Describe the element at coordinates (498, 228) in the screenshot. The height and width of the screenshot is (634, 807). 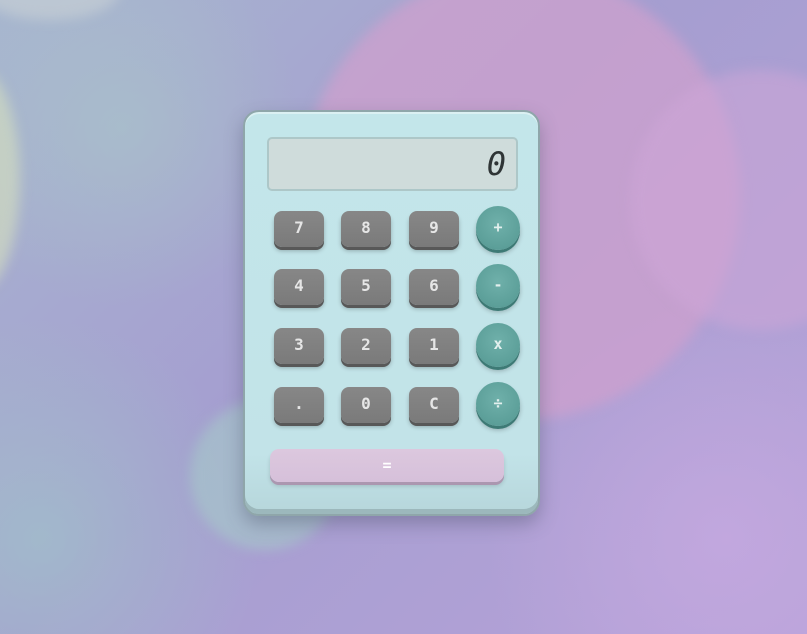
I see `add-button: +` at that location.